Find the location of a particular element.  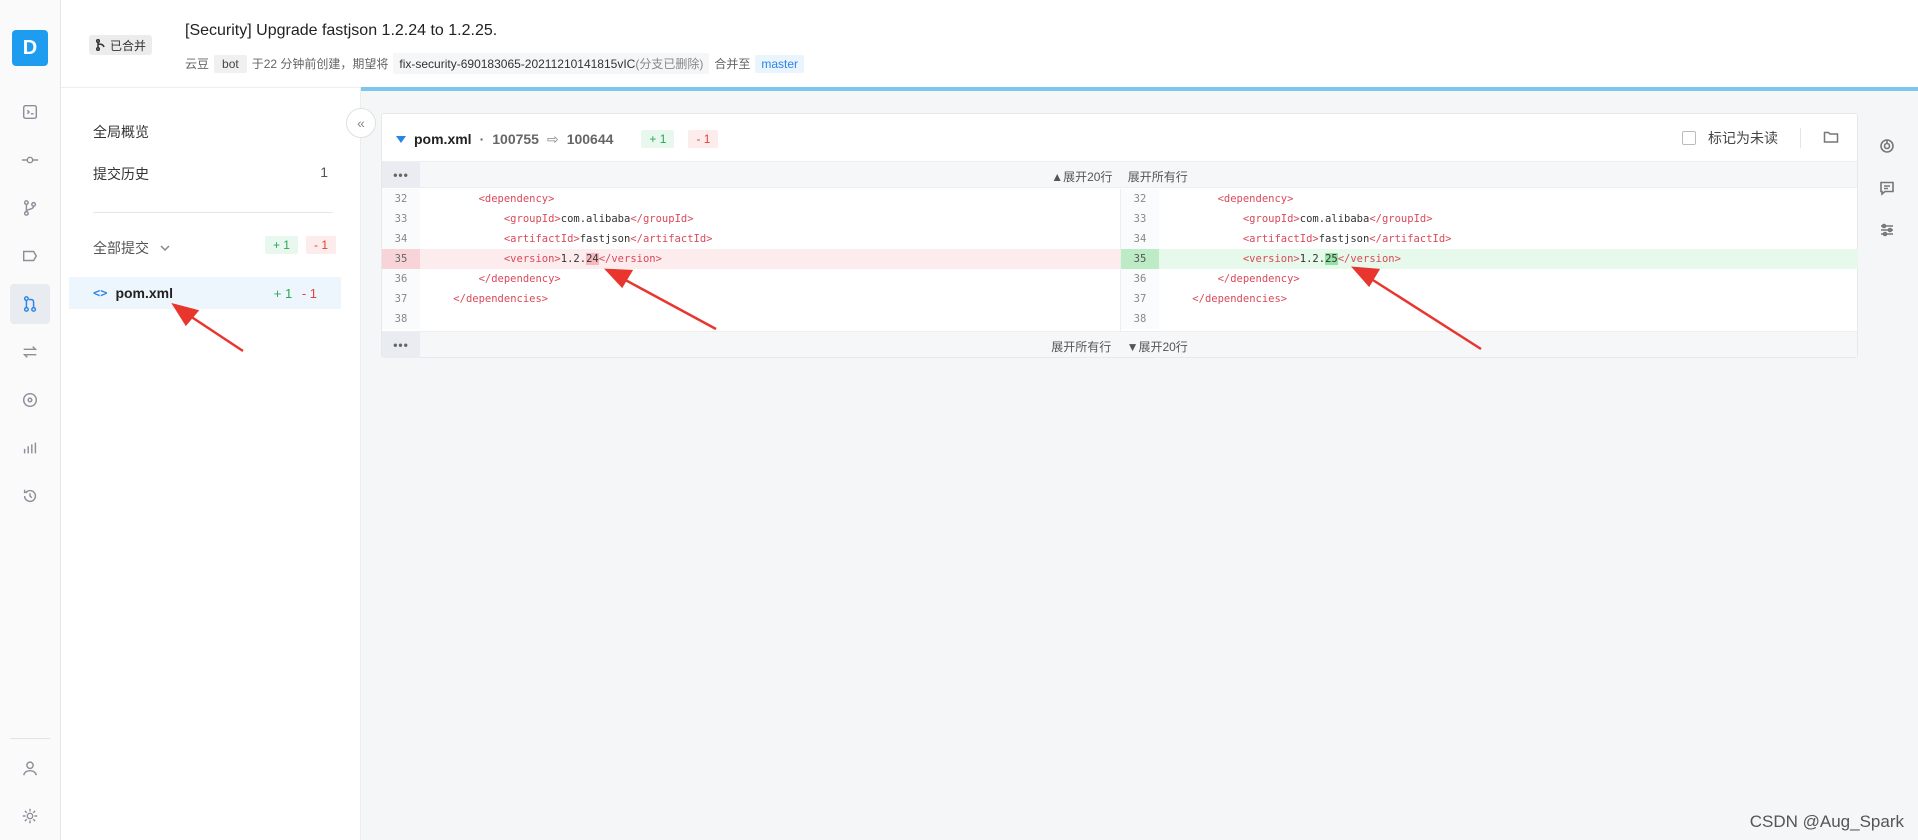

history-count: 1 is located at coordinates (324, 172).